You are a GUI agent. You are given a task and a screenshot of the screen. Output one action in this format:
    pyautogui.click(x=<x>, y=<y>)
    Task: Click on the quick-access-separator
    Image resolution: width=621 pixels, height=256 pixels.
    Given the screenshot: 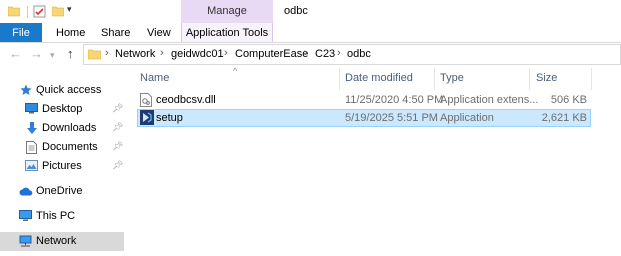 What is the action you would take?
    pyautogui.click(x=27, y=12)
    